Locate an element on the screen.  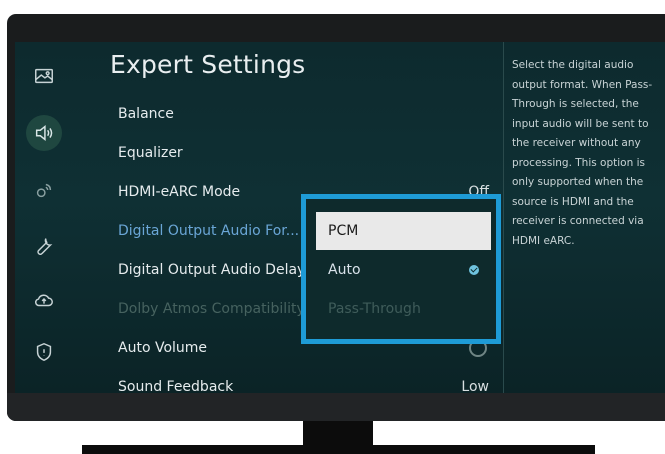
picture-icon is located at coordinates (44, 76).